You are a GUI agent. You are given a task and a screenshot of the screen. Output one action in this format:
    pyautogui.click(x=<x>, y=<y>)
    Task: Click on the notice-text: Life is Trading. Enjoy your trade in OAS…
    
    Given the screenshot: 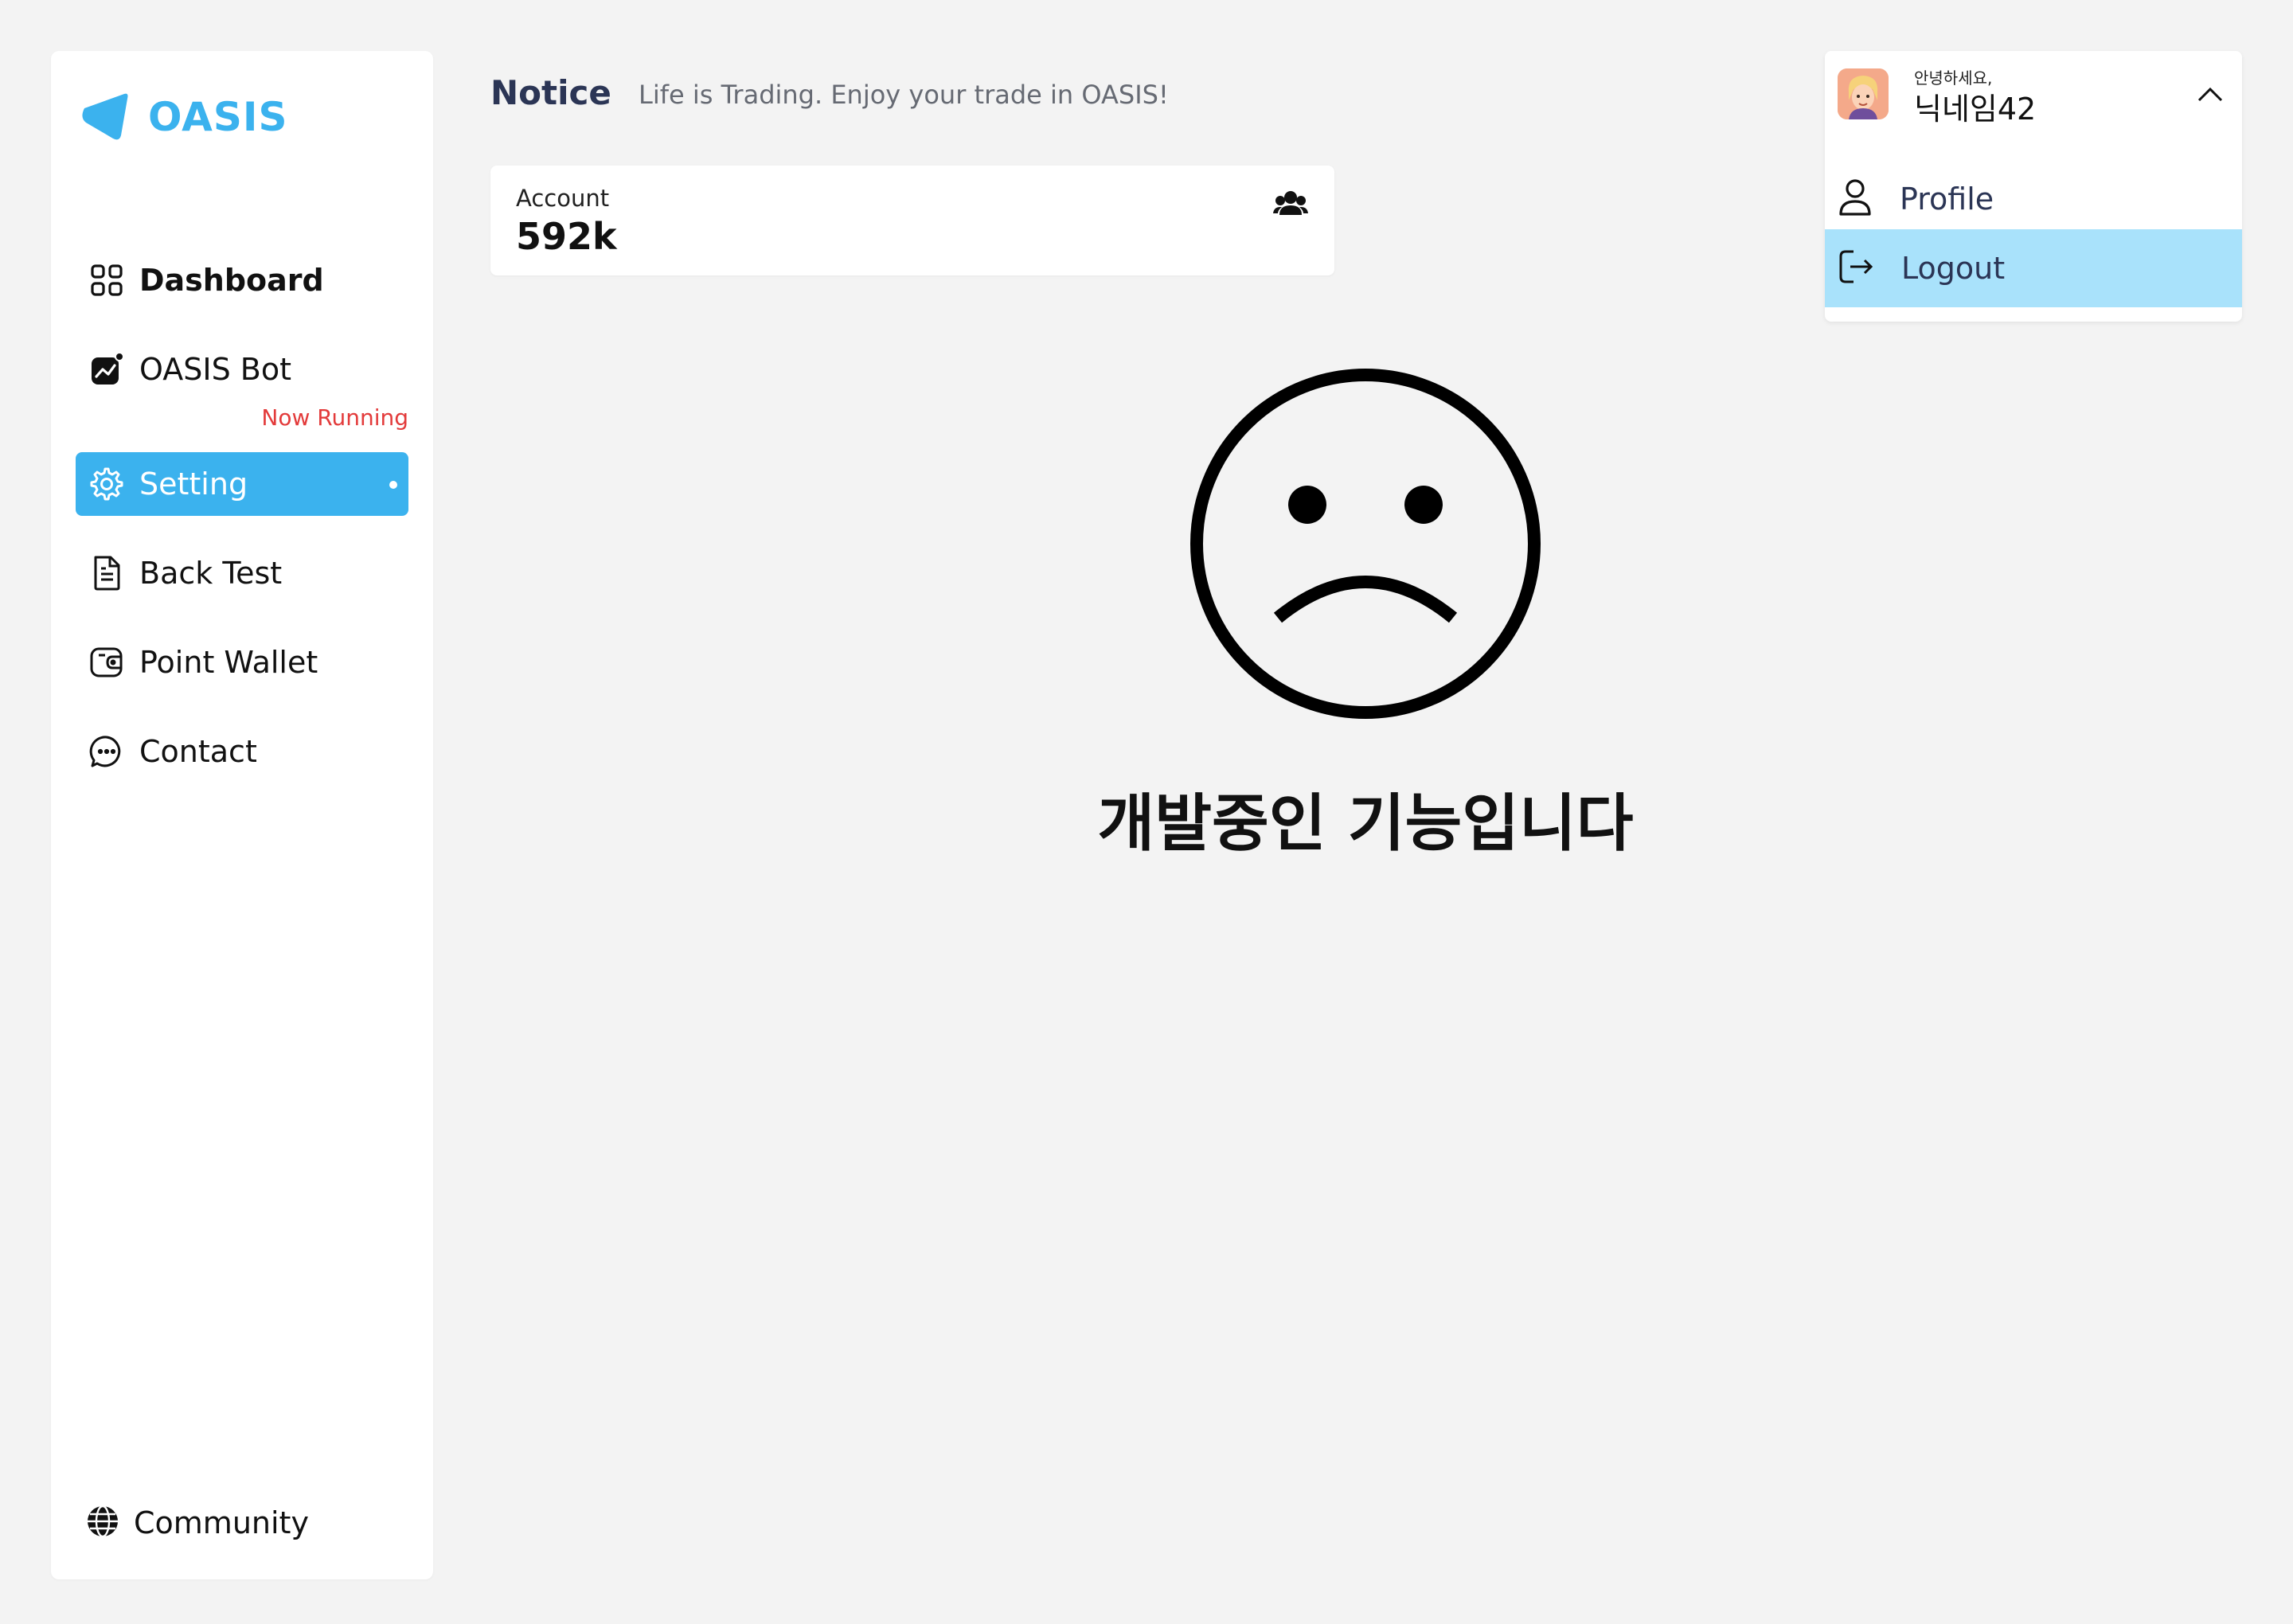 What is the action you would take?
    pyautogui.click(x=904, y=95)
    